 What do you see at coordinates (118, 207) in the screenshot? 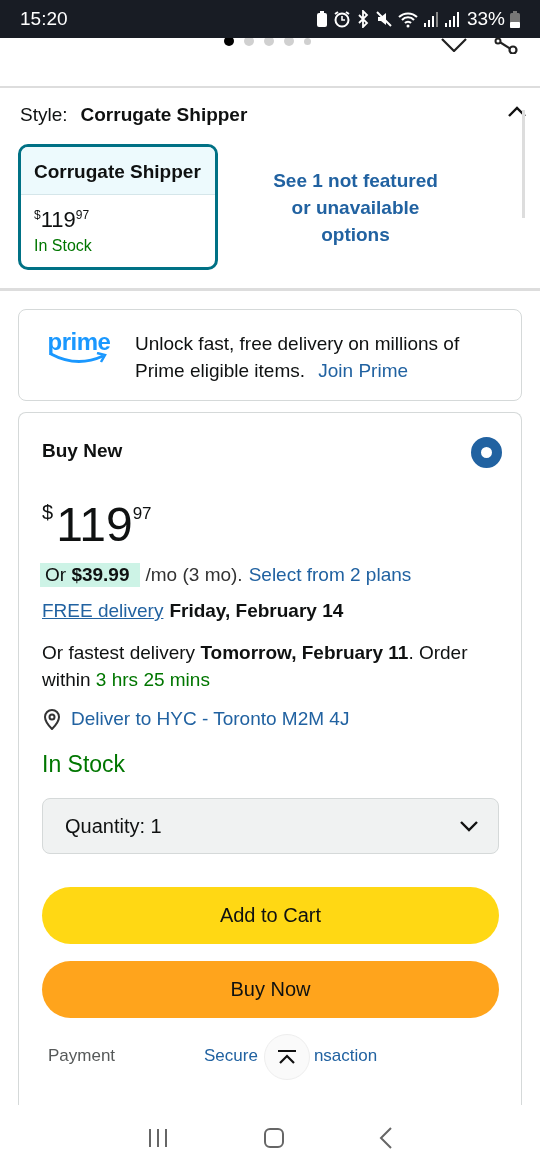
I see `style-option-card: Corrugate Shipper $^{$}$119$^{97}$ In Stock` at bounding box center [118, 207].